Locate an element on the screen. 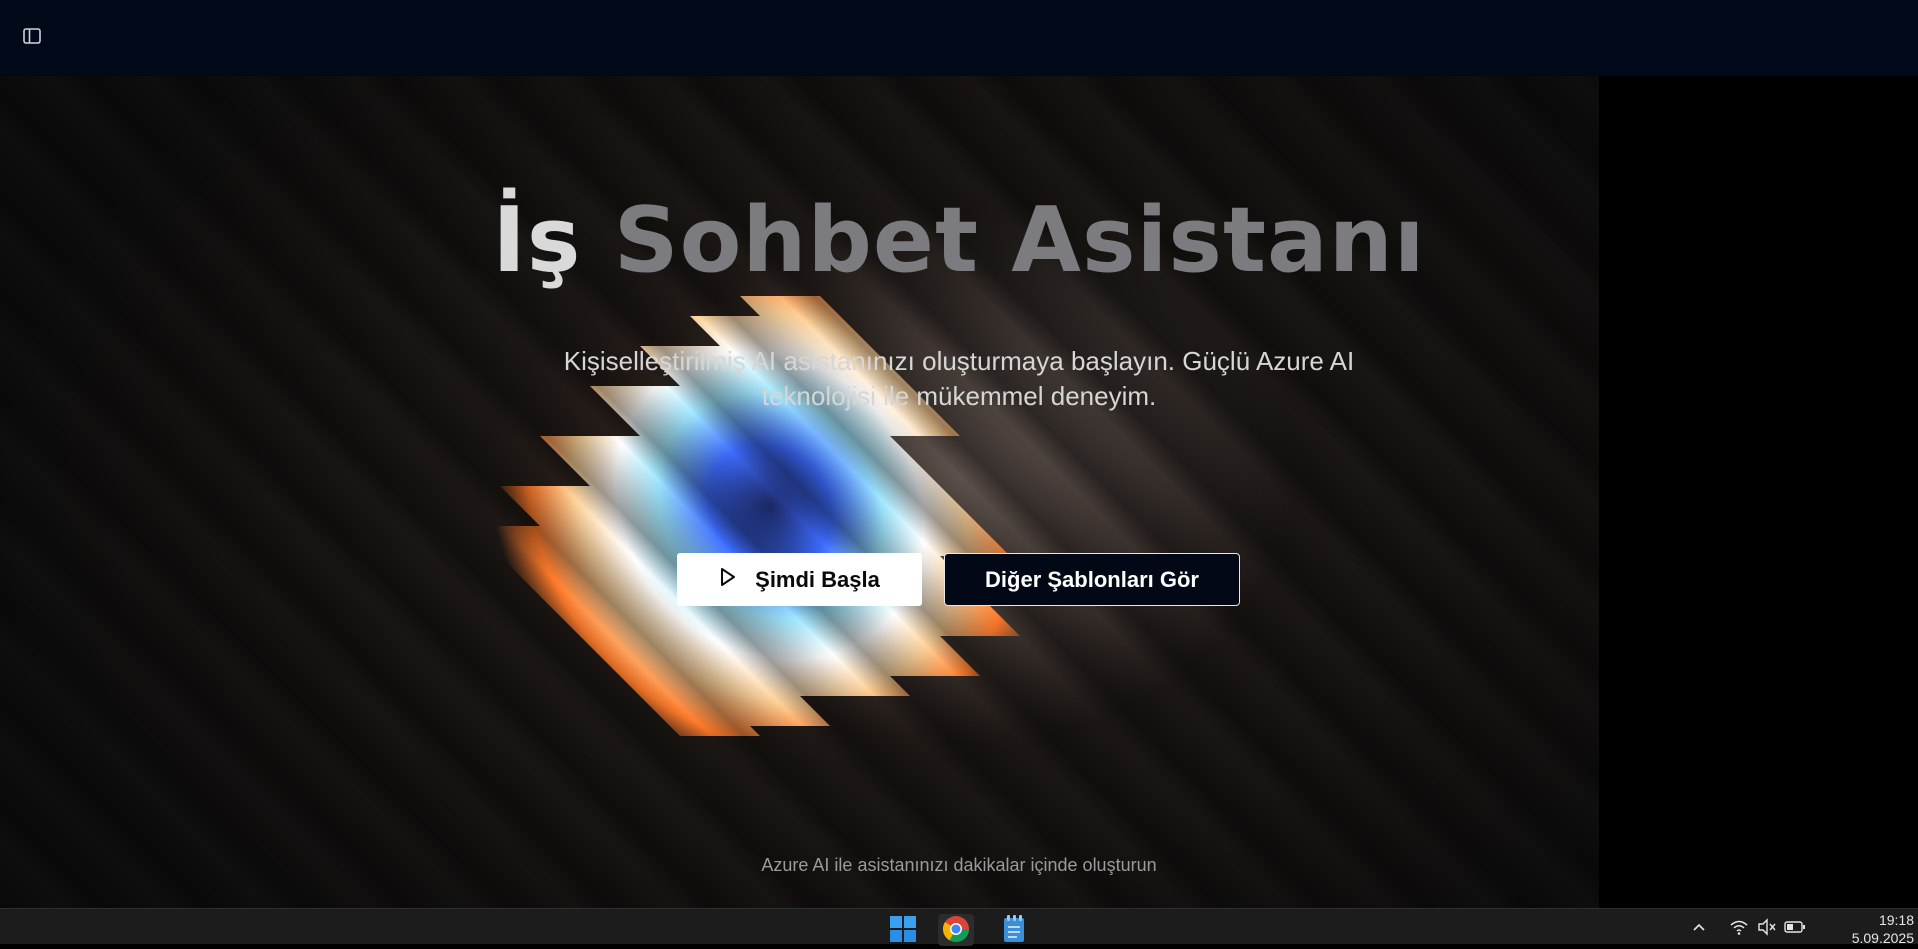 Image resolution: width=1918 pixels, height=949 pixels. start-now-label: Şimdi Başla is located at coordinates (817, 579).